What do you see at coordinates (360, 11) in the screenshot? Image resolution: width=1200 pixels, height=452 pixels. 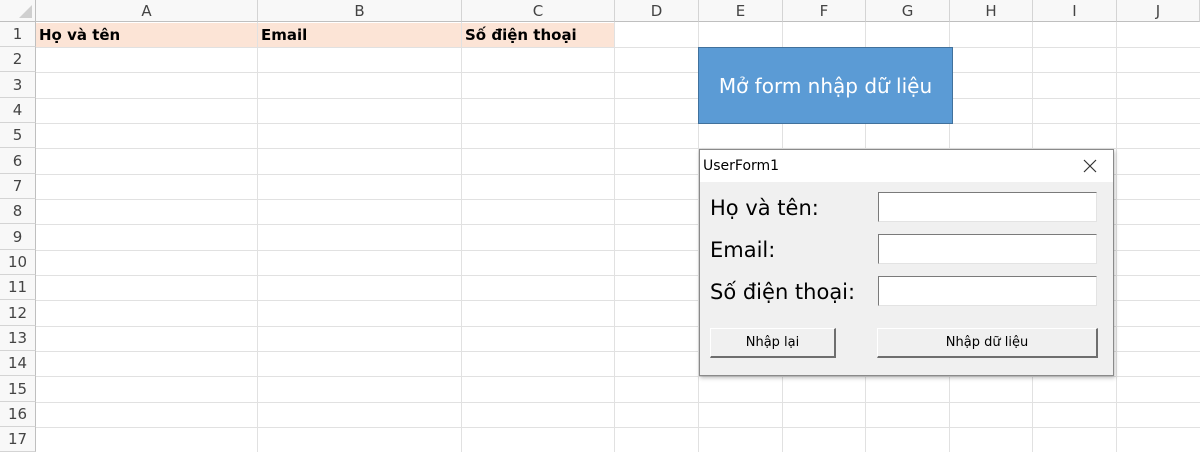 I see `column-header-b: B` at bounding box center [360, 11].